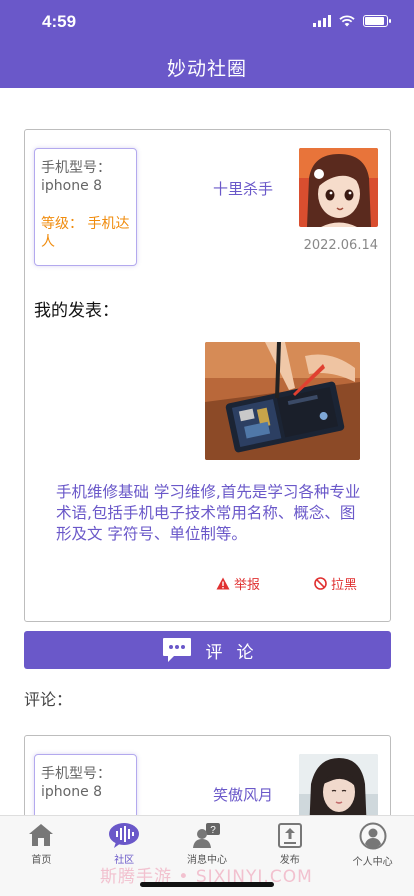 The width and height of the screenshot is (414, 896). Describe the element at coordinates (344, 585) in the screenshot. I see `block-label: 拉黑` at that location.